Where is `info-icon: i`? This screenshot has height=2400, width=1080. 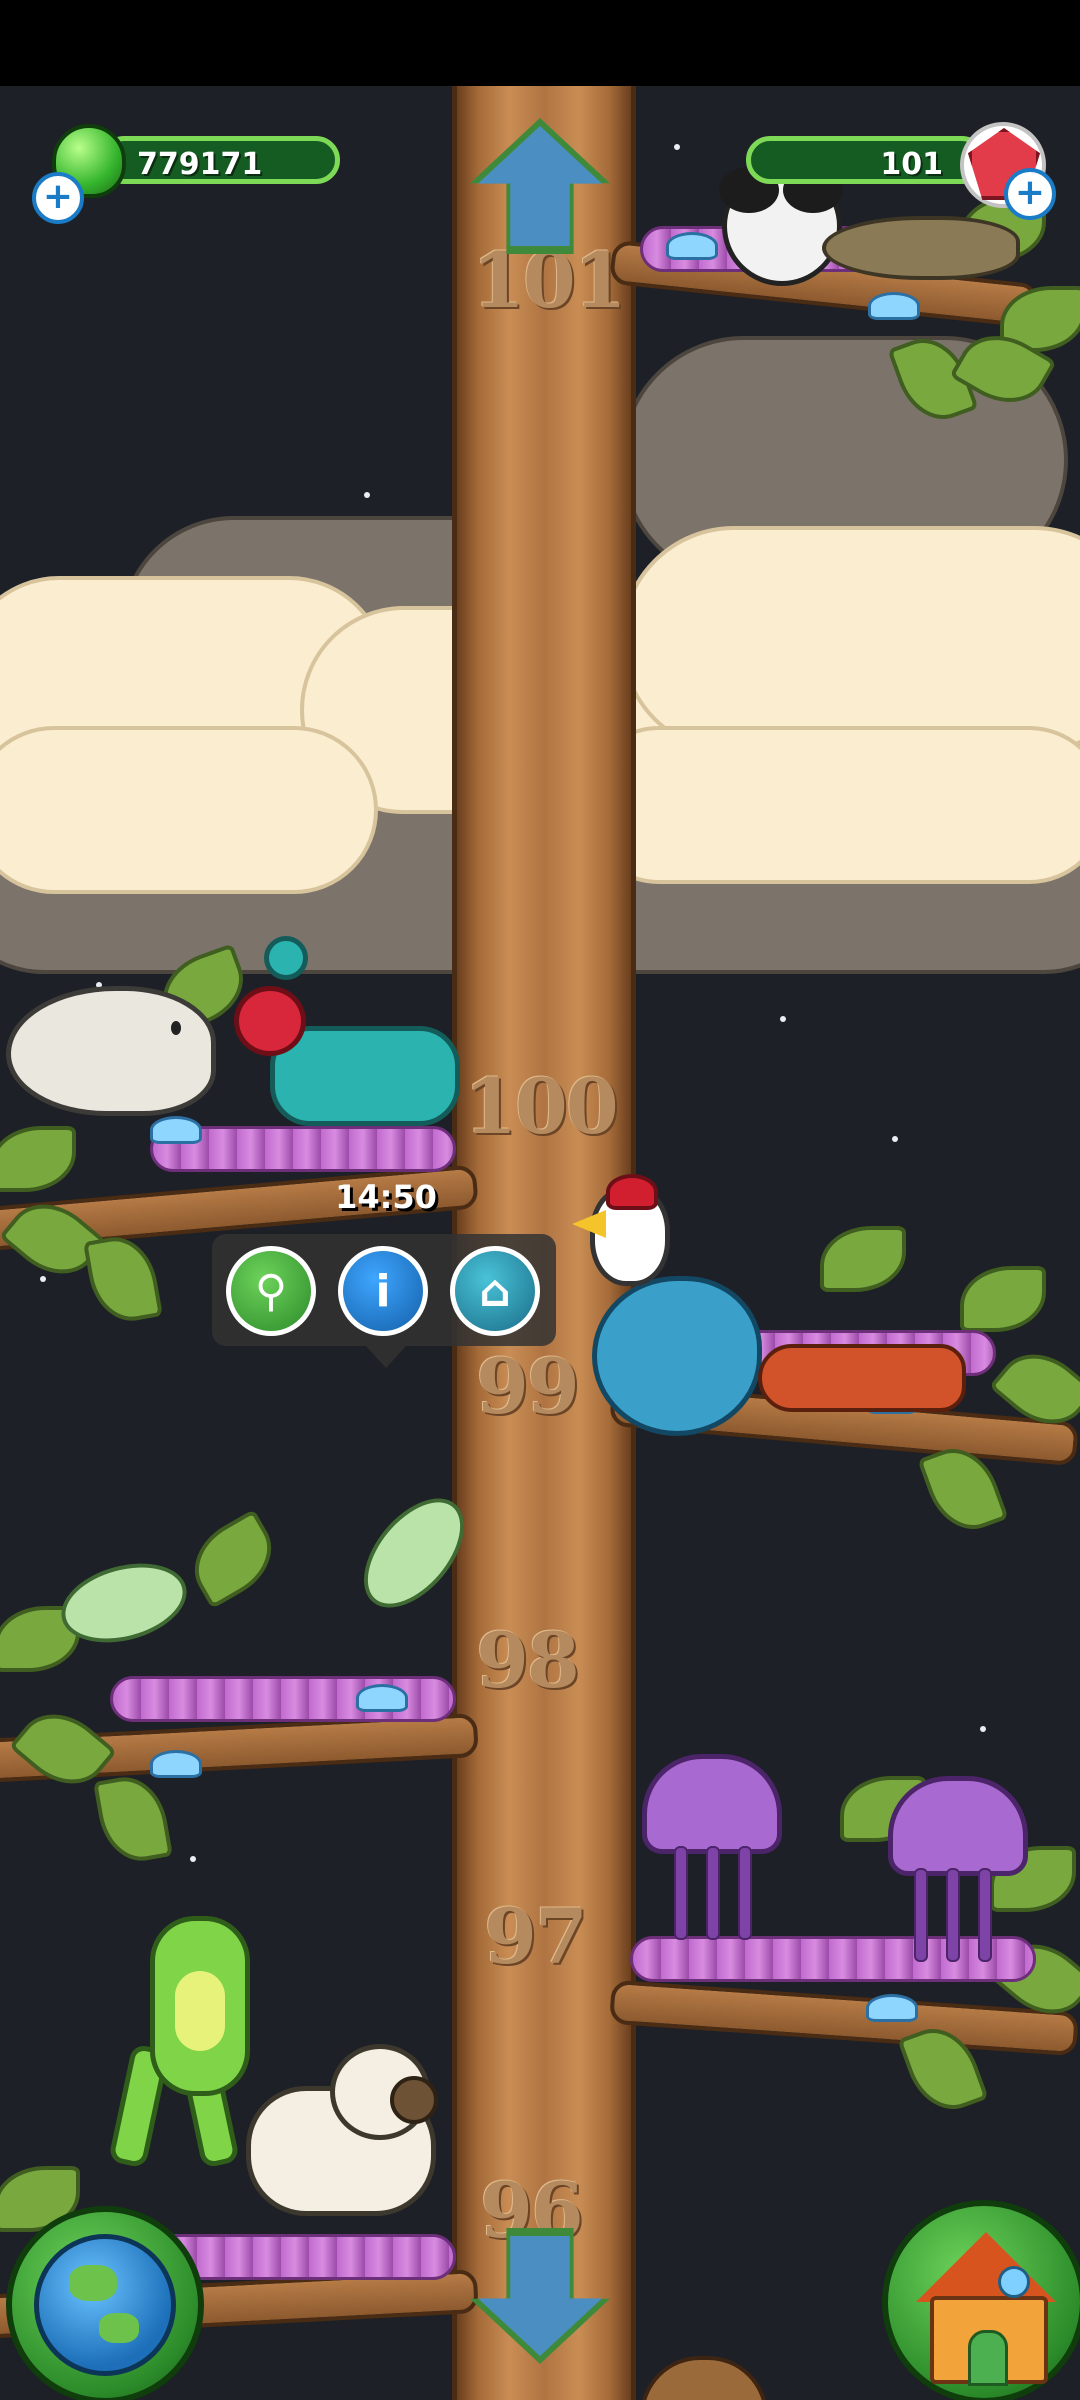 info-icon: i is located at coordinates (383, 1291).